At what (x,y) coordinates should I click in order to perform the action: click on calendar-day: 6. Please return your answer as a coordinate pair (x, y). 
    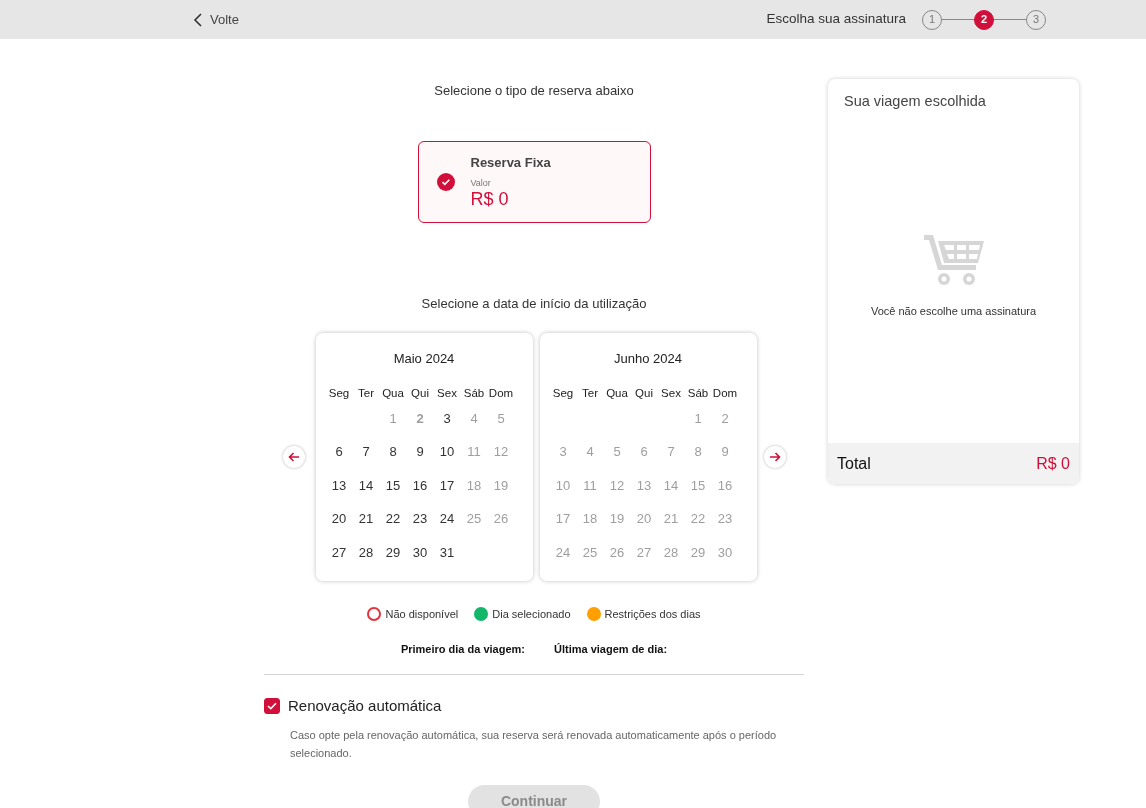
    Looking at the image, I should click on (339, 459).